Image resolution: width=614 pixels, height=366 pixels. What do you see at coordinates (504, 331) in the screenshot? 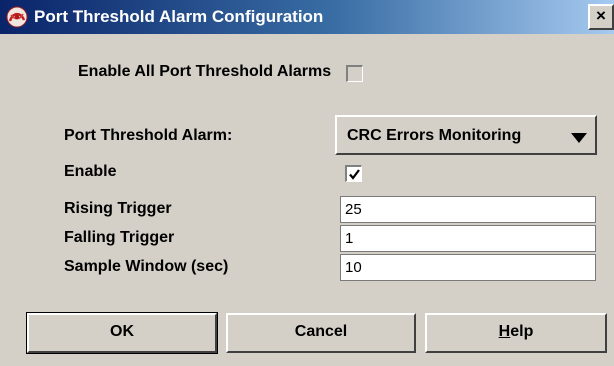
I see `help-mnemonic: H` at bounding box center [504, 331].